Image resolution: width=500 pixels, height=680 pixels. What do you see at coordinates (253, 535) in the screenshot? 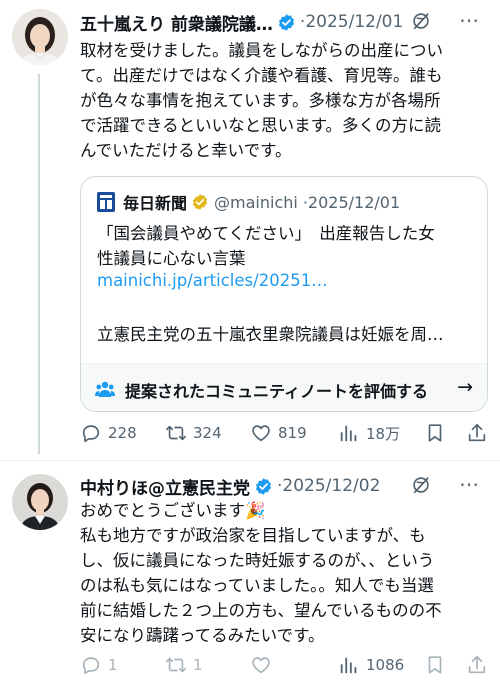
I see `tweet-text-line: 私も地方ですが政治家を目指していますが、も` at bounding box center [253, 535].